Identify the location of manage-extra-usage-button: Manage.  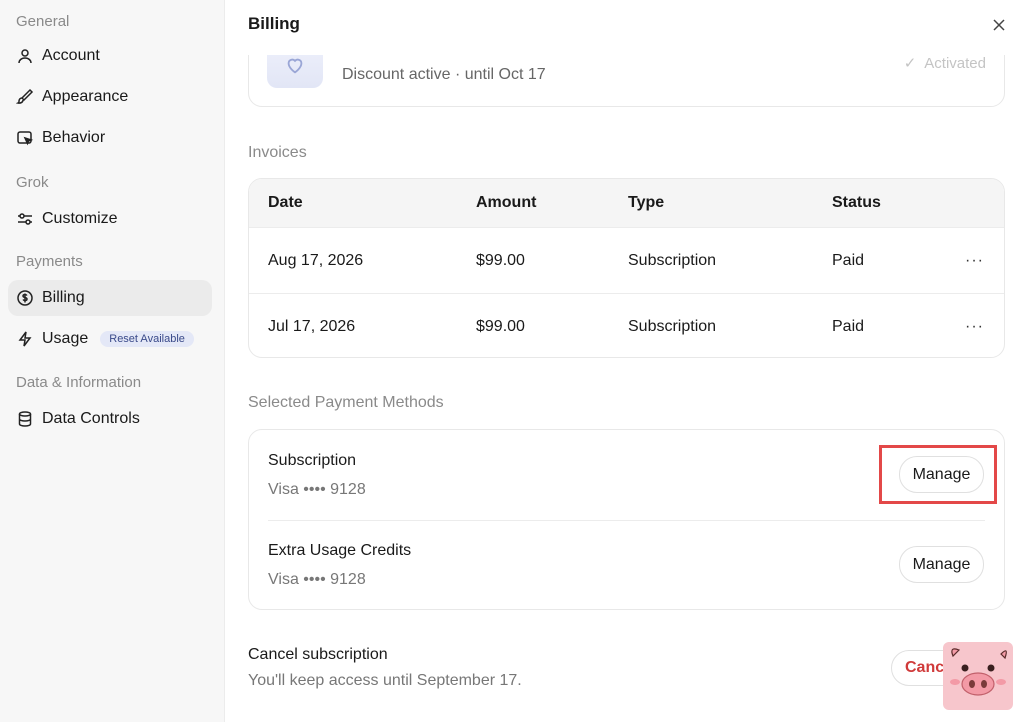
(941, 564).